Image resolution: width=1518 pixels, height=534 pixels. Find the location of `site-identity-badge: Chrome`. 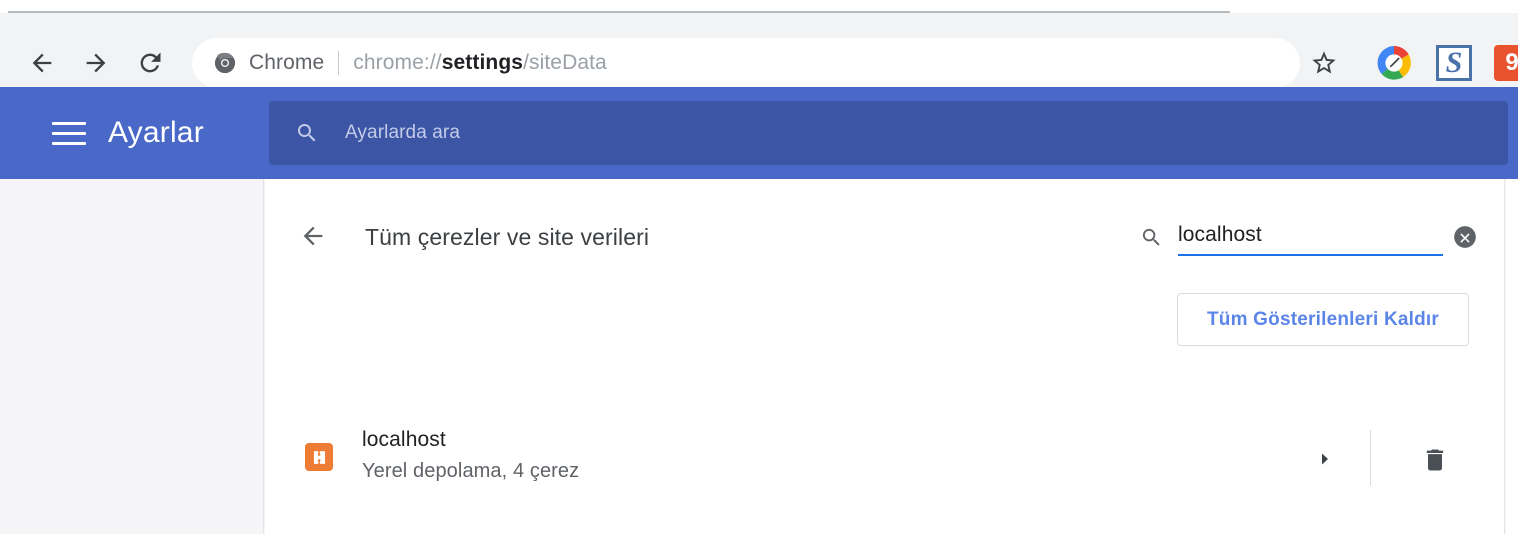

site-identity-badge: Chrome is located at coordinates (269, 63).